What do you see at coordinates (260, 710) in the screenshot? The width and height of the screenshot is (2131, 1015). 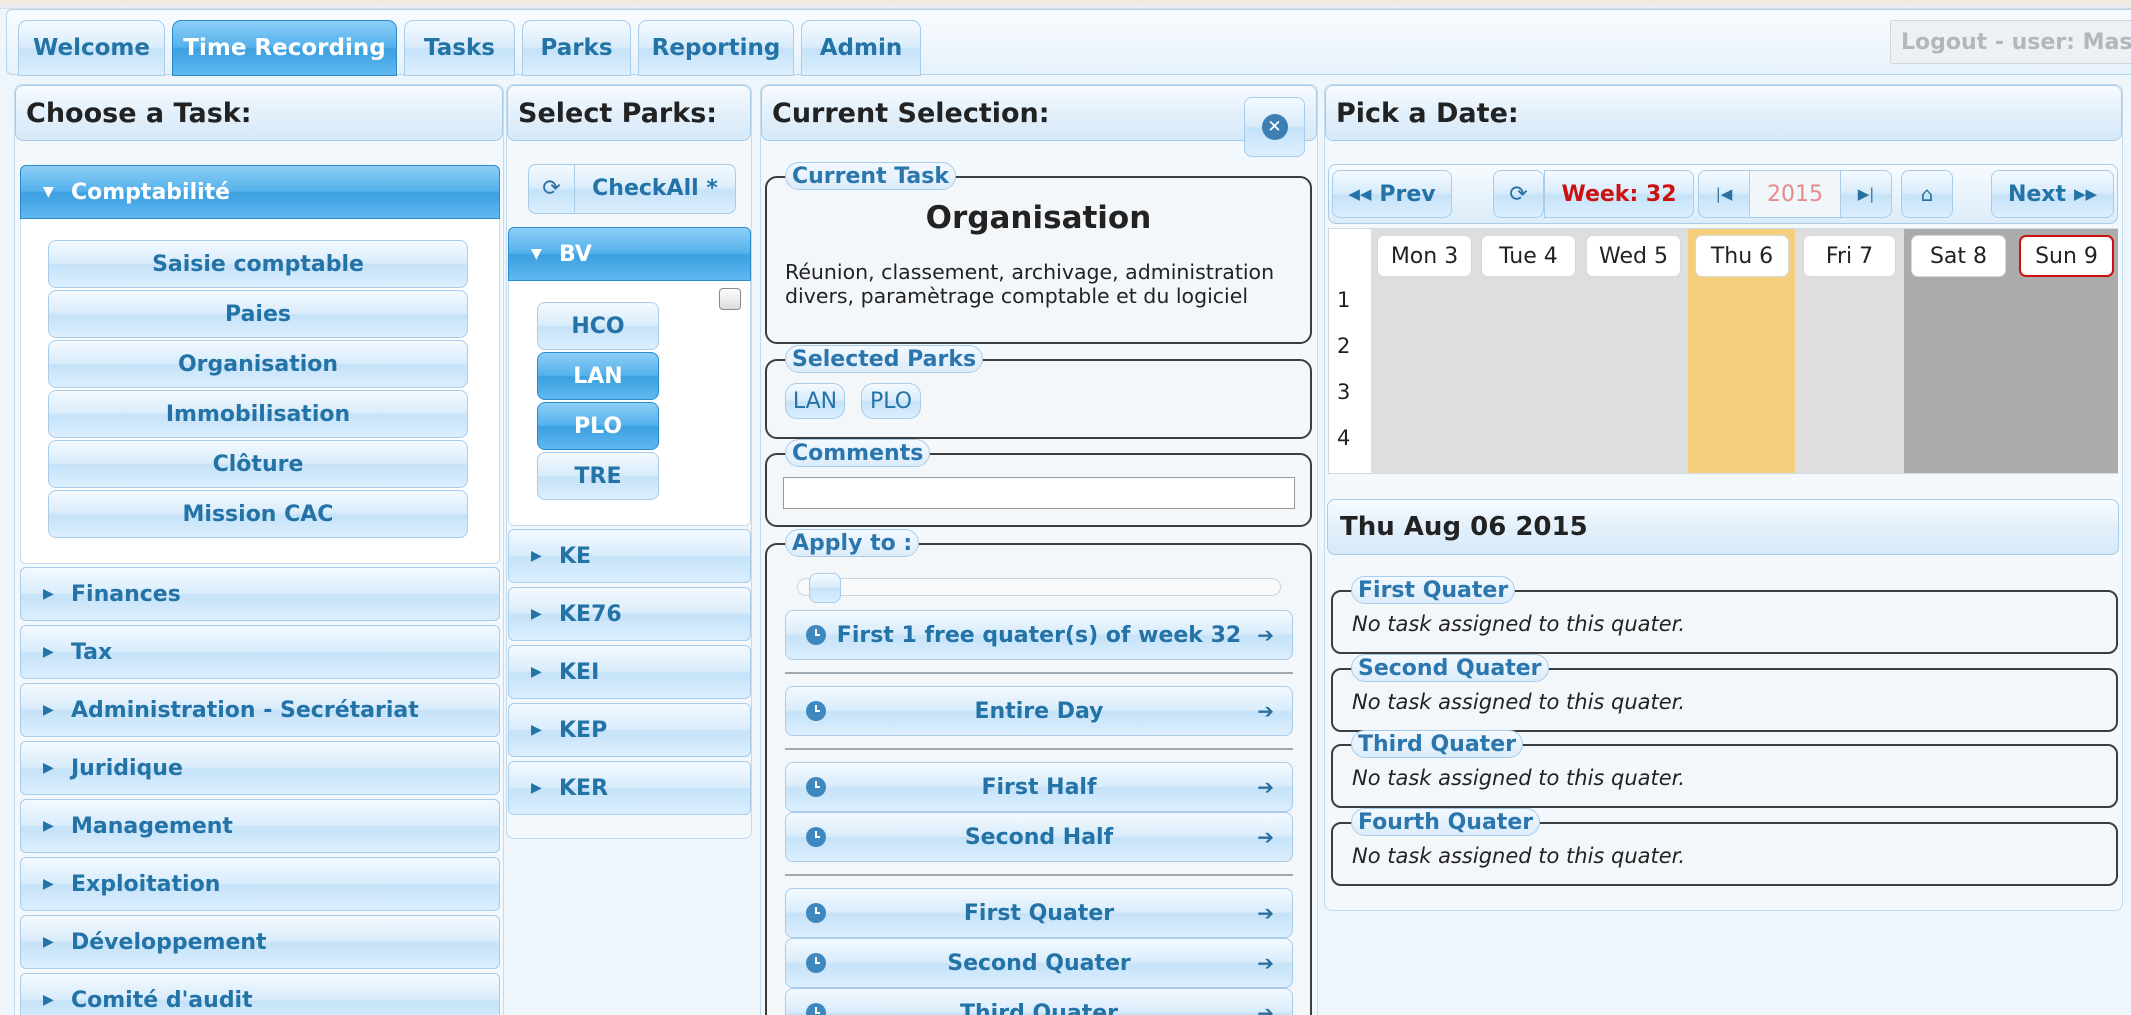 I see `task-group-collapsed: ▶ Administration - Secrétariat` at bounding box center [260, 710].